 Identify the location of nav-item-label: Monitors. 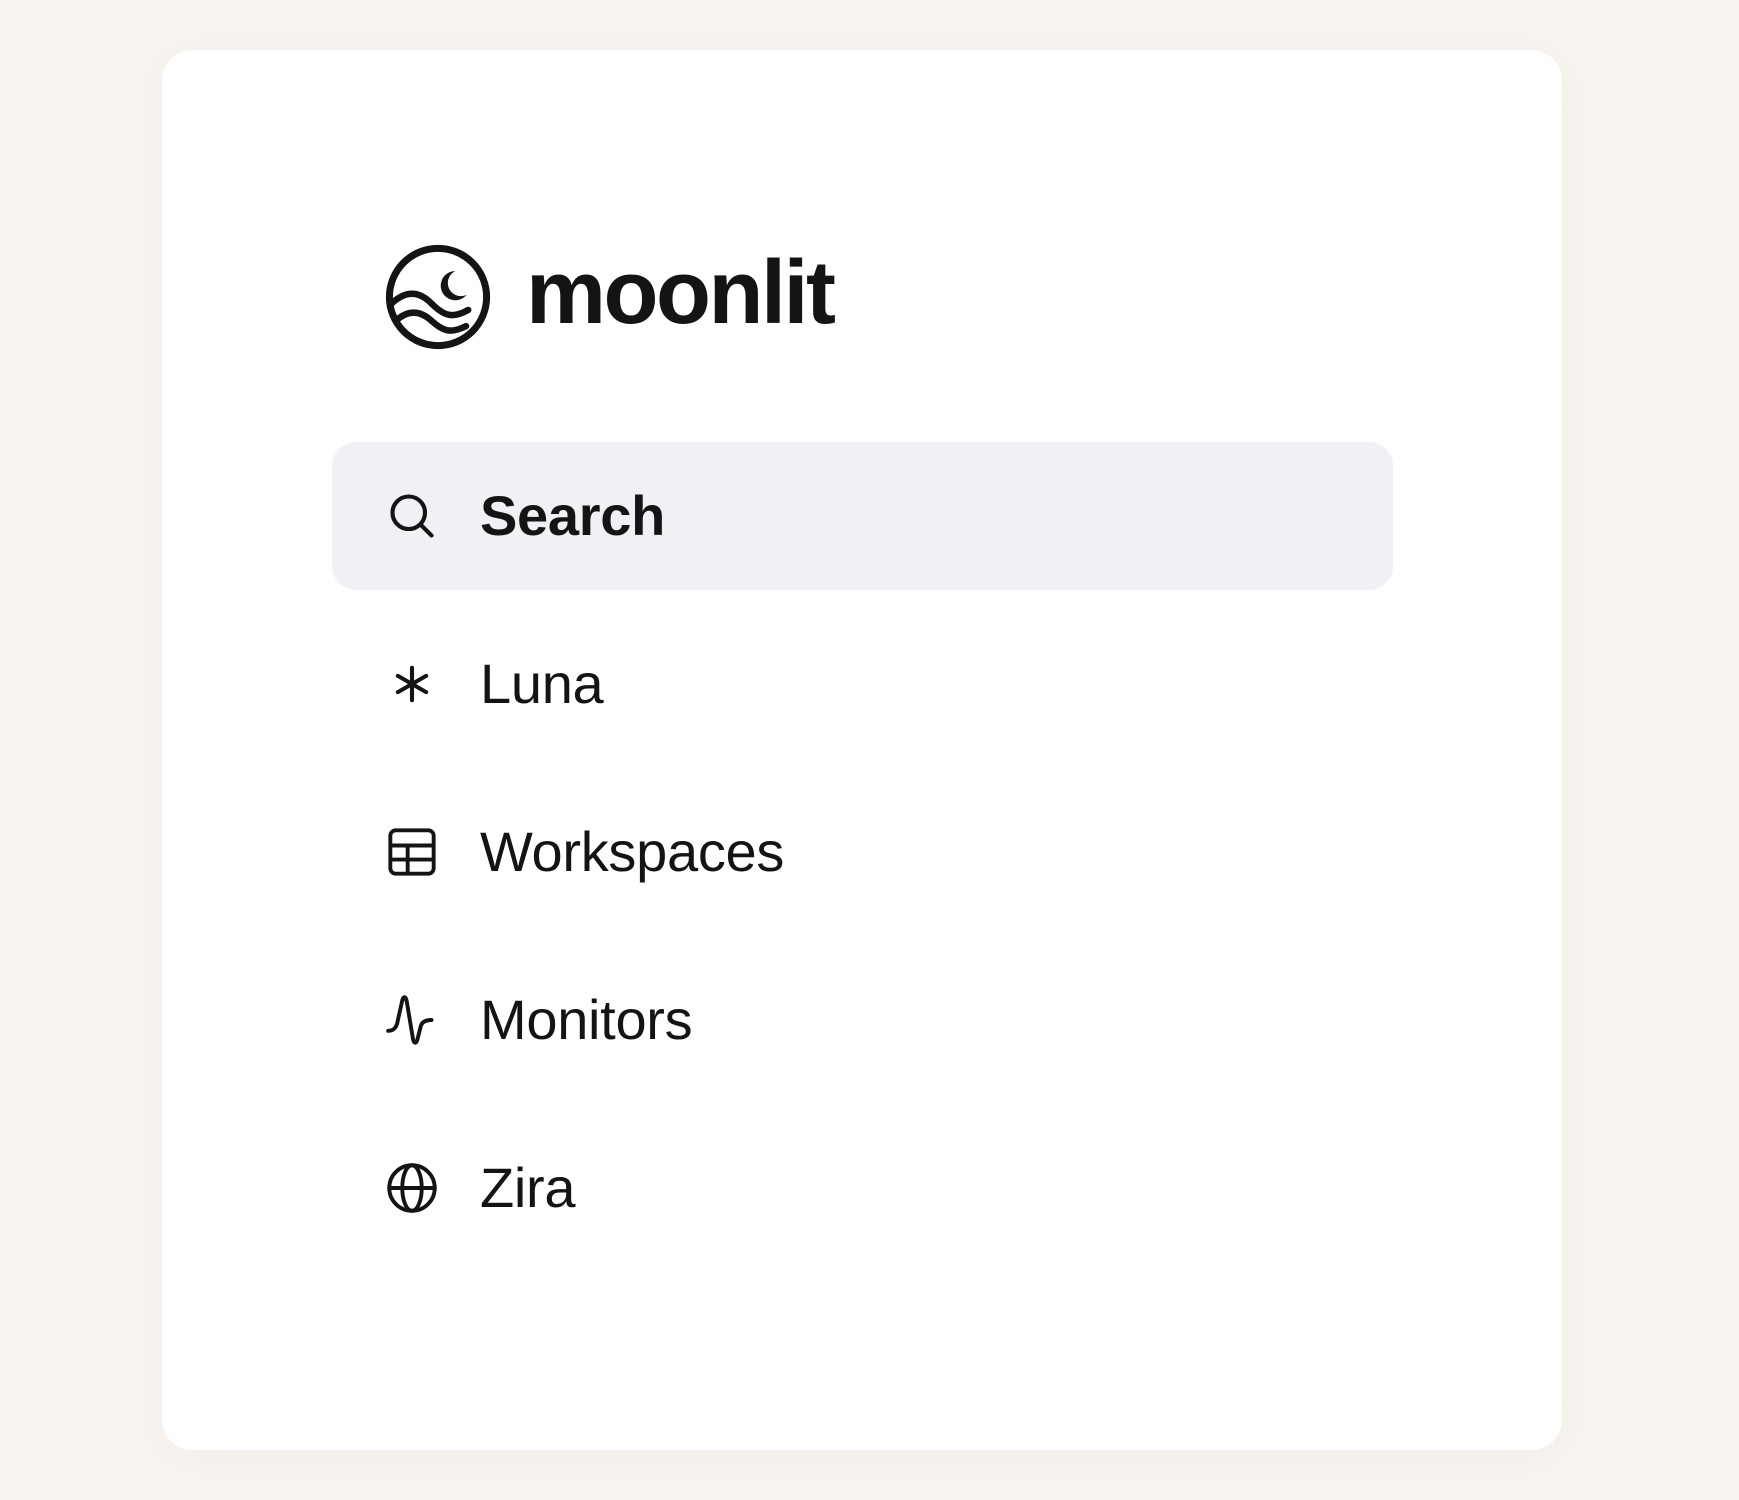
(586, 1019).